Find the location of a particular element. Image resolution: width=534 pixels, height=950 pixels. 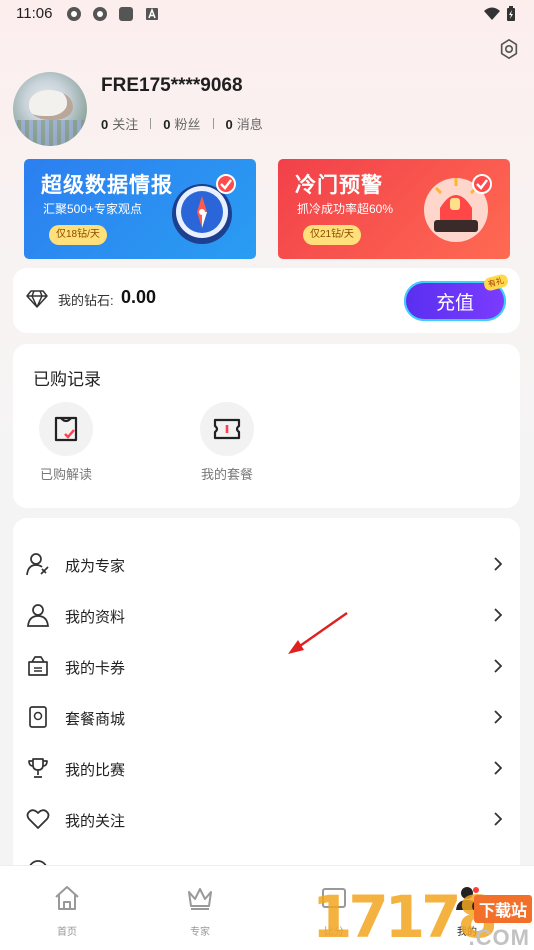

stat-messages: 0 消息 is located at coordinates (244, 123).